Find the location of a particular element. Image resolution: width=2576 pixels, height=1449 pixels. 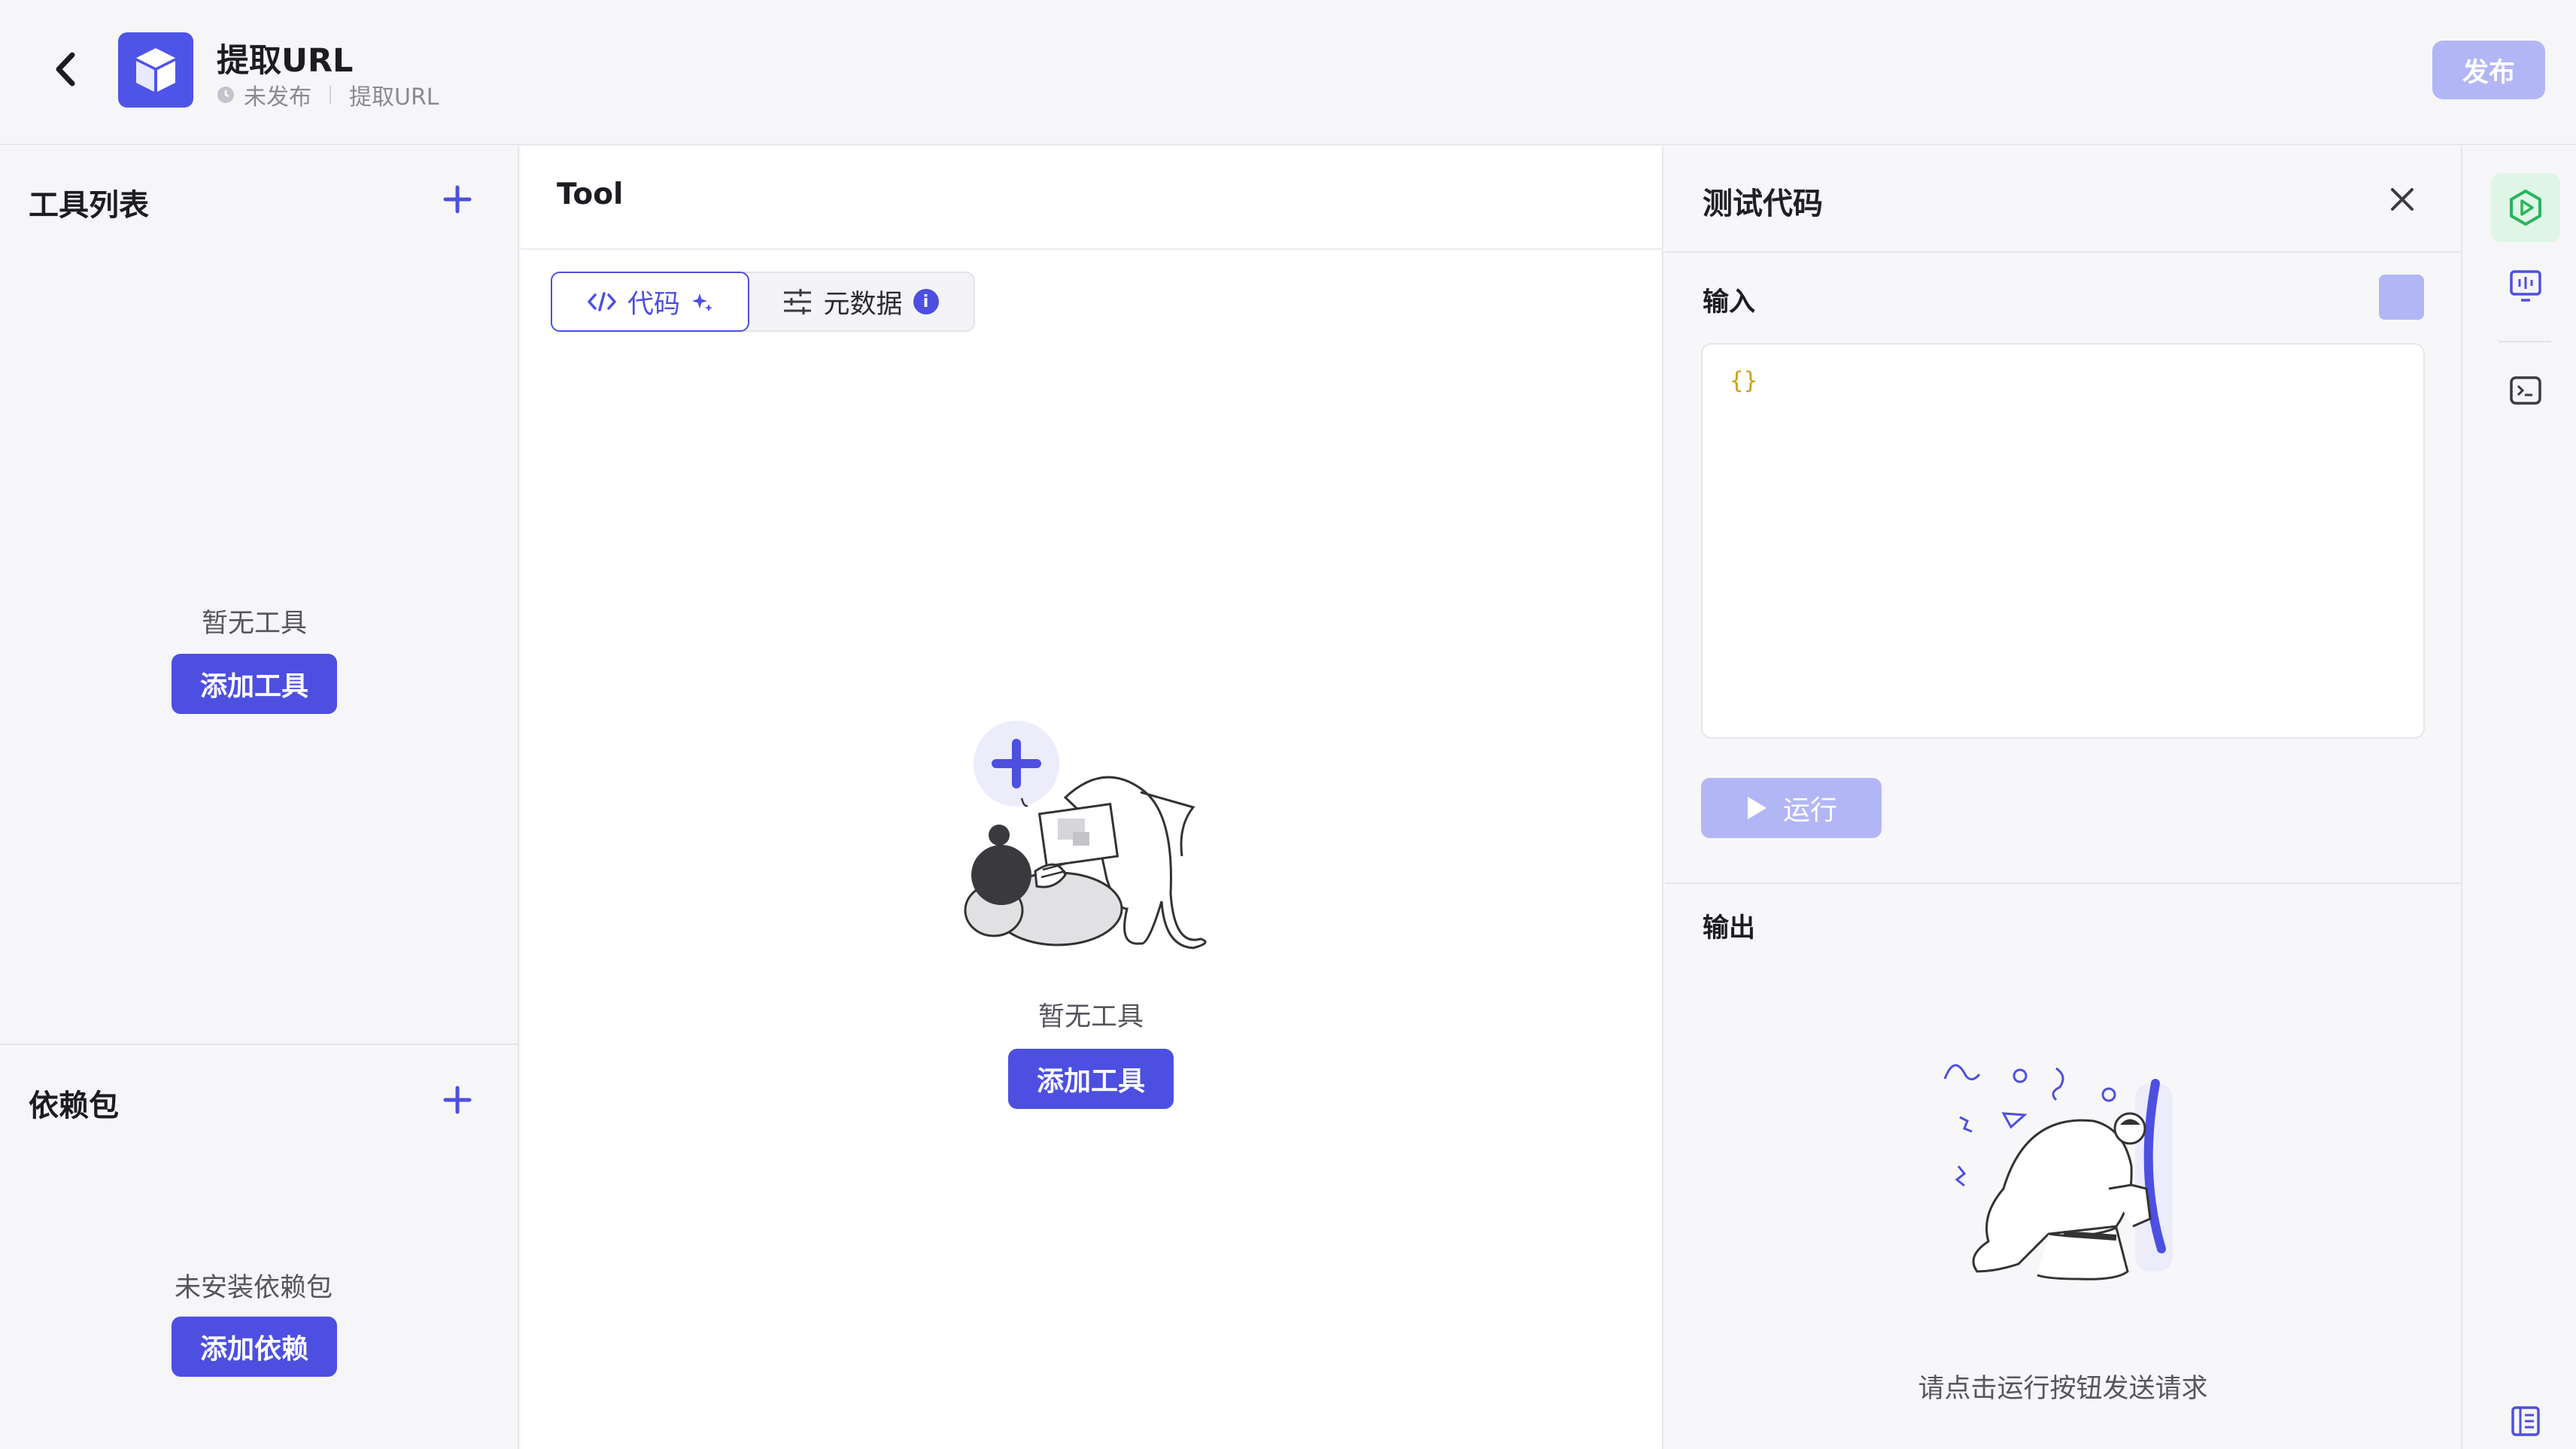

monitor-icon is located at coordinates (2526, 286).